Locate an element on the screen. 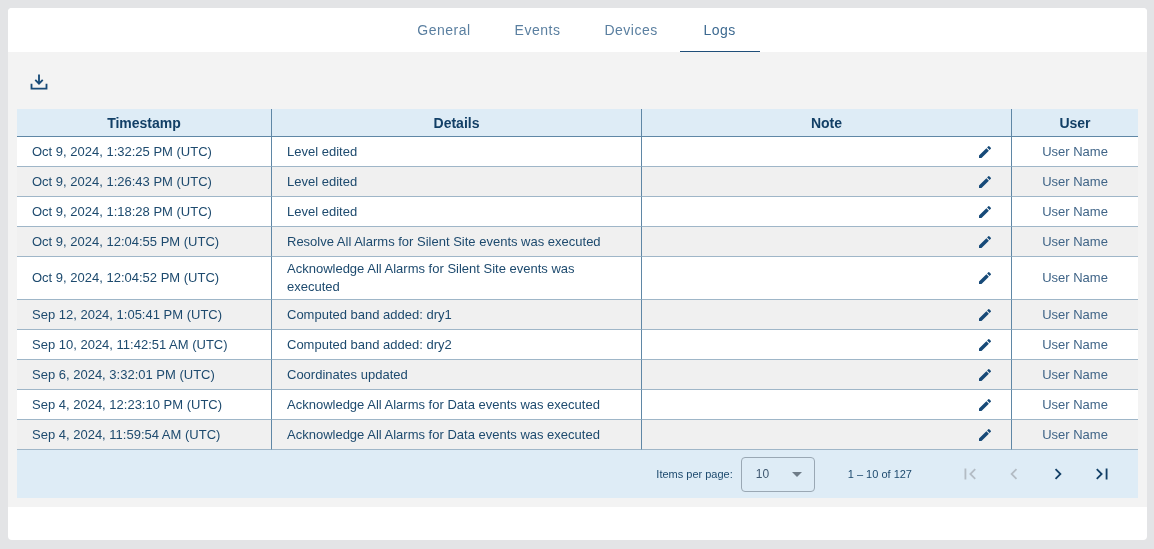  table-cell: Sep 4, 2024, 11:59:54 AM (UTC) is located at coordinates (126, 434).